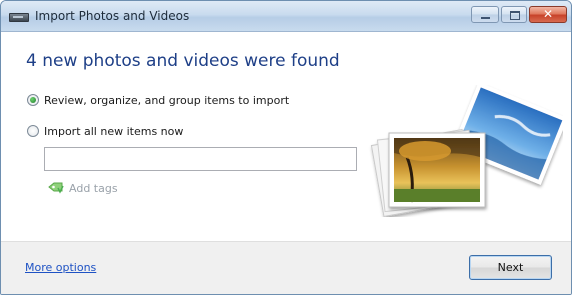  I want to click on radio-review-organize, so click(33, 100).